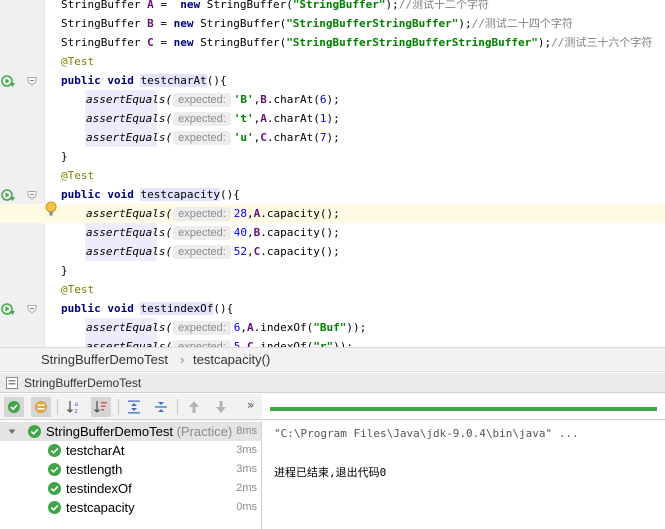 The width and height of the screenshot is (665, 529). I want to click on keyword-public: public, so click(84, 80).